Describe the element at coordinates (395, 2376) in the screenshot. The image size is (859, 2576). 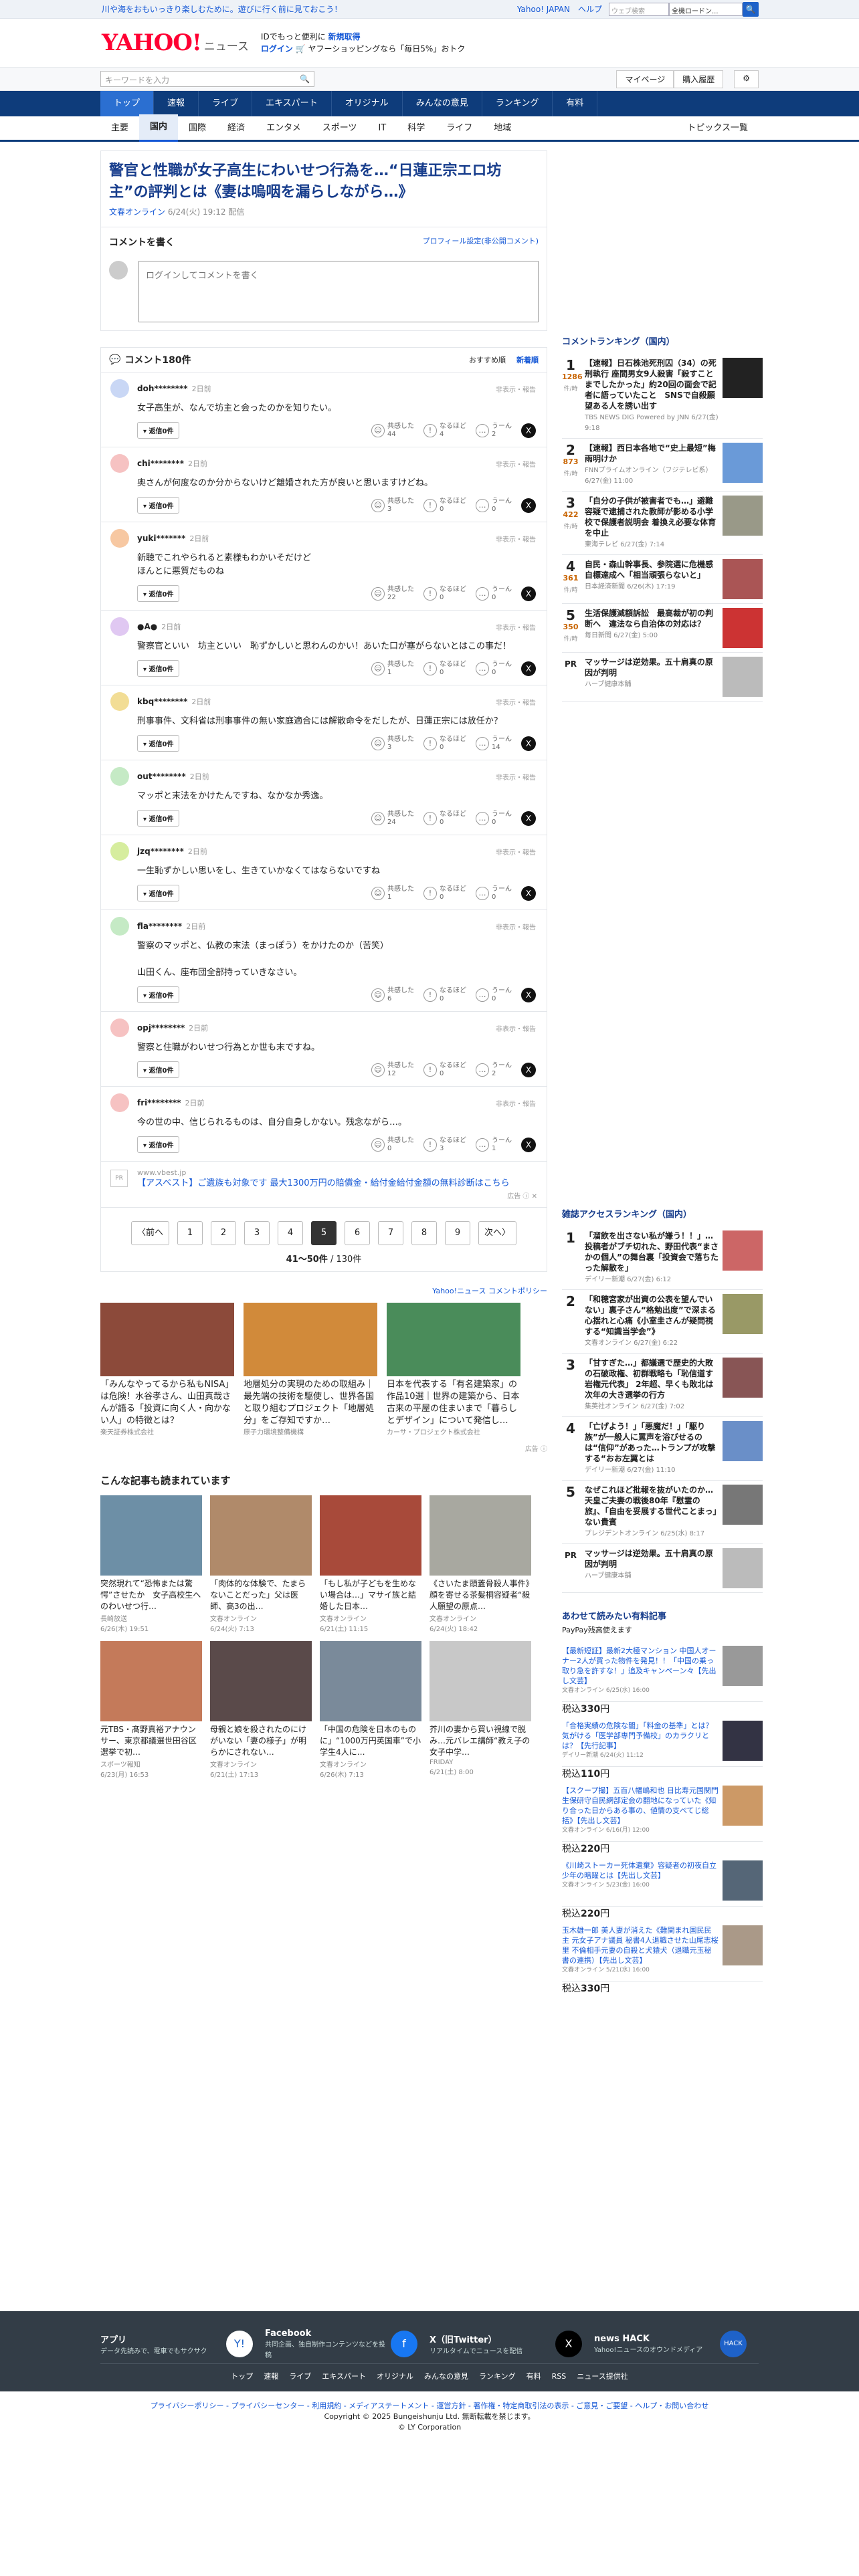
I see `footer-link: オリジナル` at that location.